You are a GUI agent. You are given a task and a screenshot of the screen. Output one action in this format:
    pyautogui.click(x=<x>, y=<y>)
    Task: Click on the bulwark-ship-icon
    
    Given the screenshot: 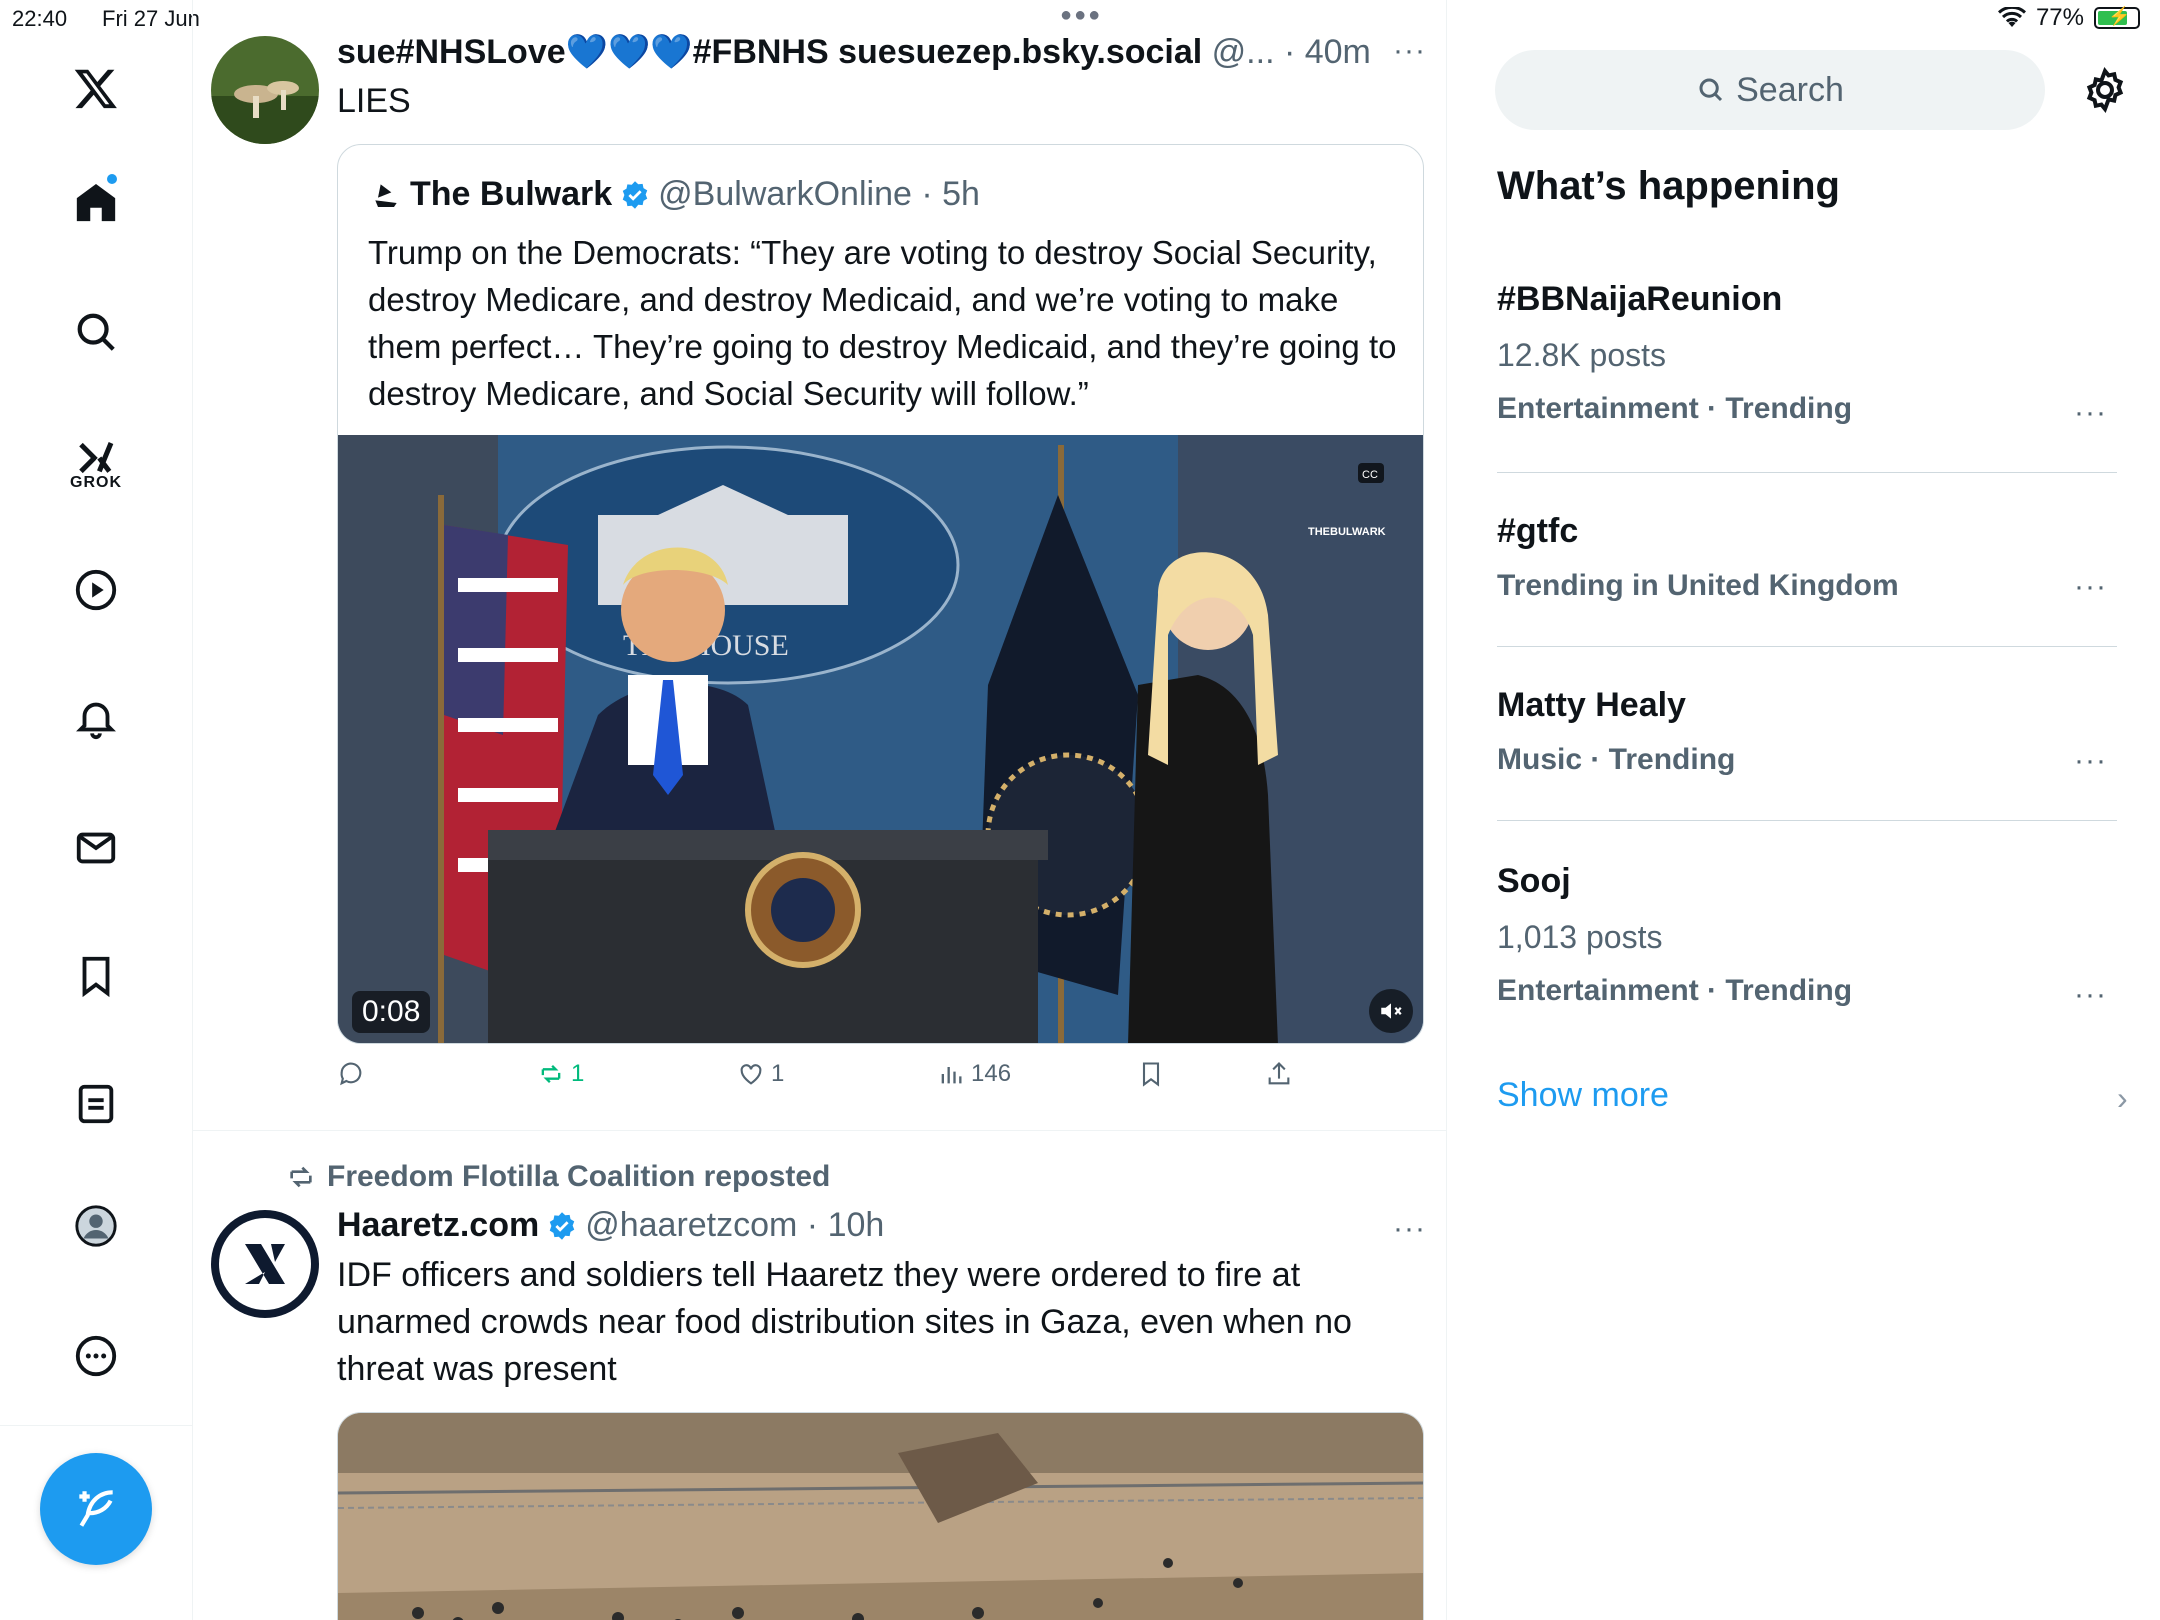 What is the action you would take?
    pyautogui.click(x=386, y=195)
    